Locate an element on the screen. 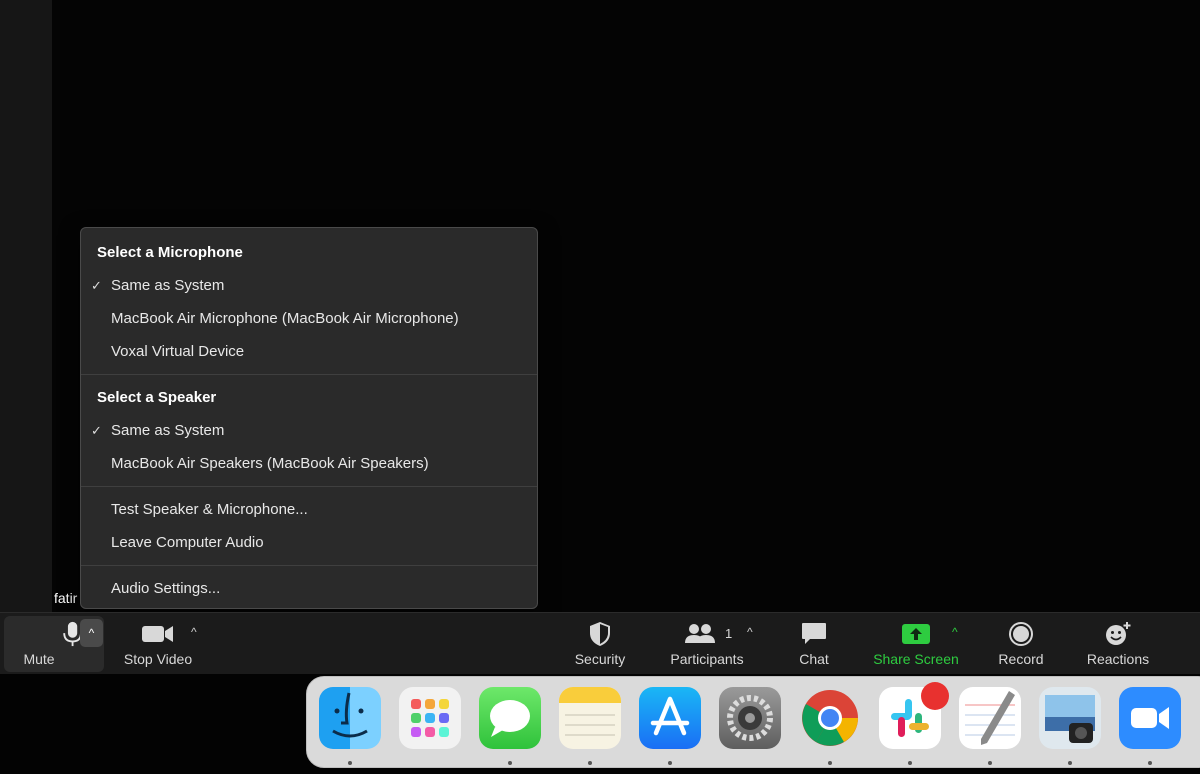  notes-icon is located at coordinates (590, 718).